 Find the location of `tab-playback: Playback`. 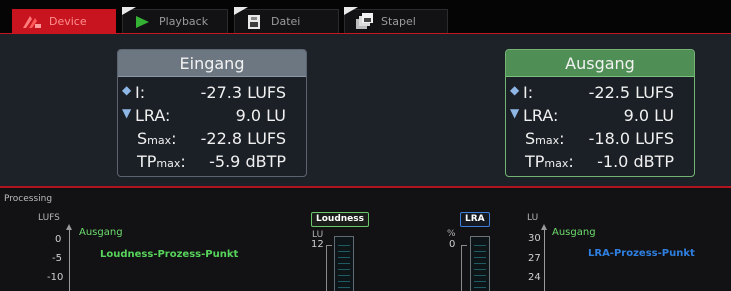

tab-playback: Playback is located at coordinates (175, 20).